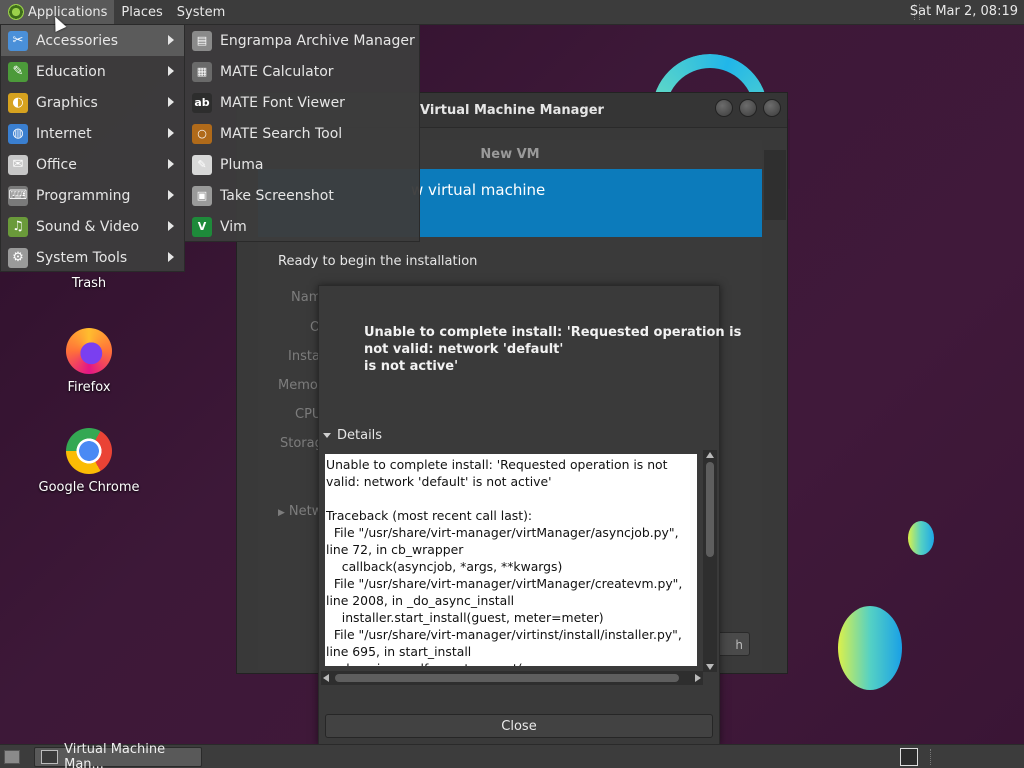 The width and height of the screenshot is (1024, 768). What do you see at coordinates (277, 71) in the screenshot?
I see `submenu-item-label: MATE Calculator` at bounding box center [277, 71].